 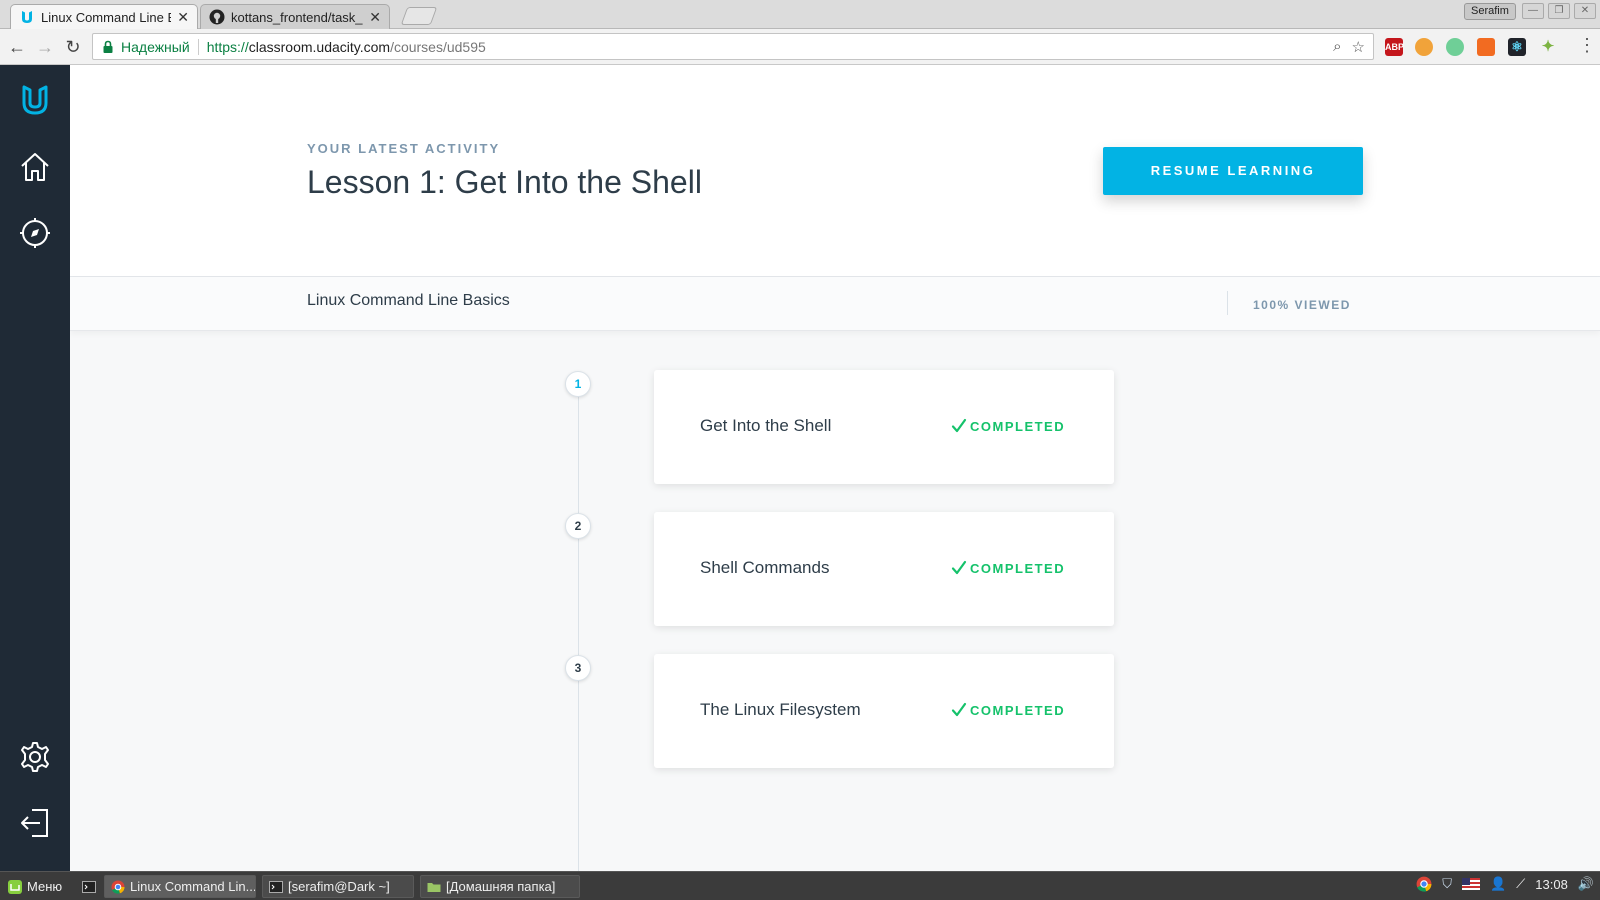 What do you see at coordinates (1585, 11) in the screenshot?
I see `close-window-icon: ✕` at bounding box center [1585, 11].